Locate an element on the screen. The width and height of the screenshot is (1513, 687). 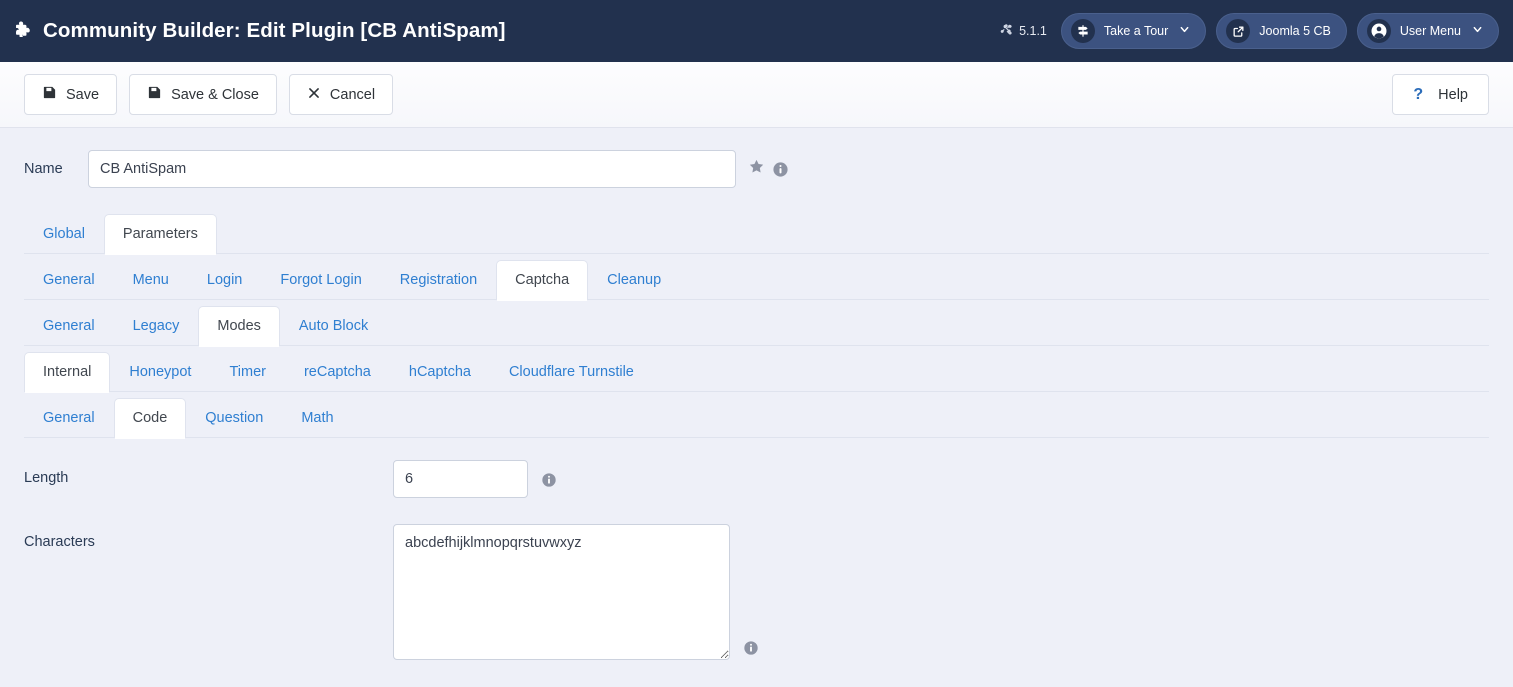
name-field-label: Name is located at coordinates (43, 169).